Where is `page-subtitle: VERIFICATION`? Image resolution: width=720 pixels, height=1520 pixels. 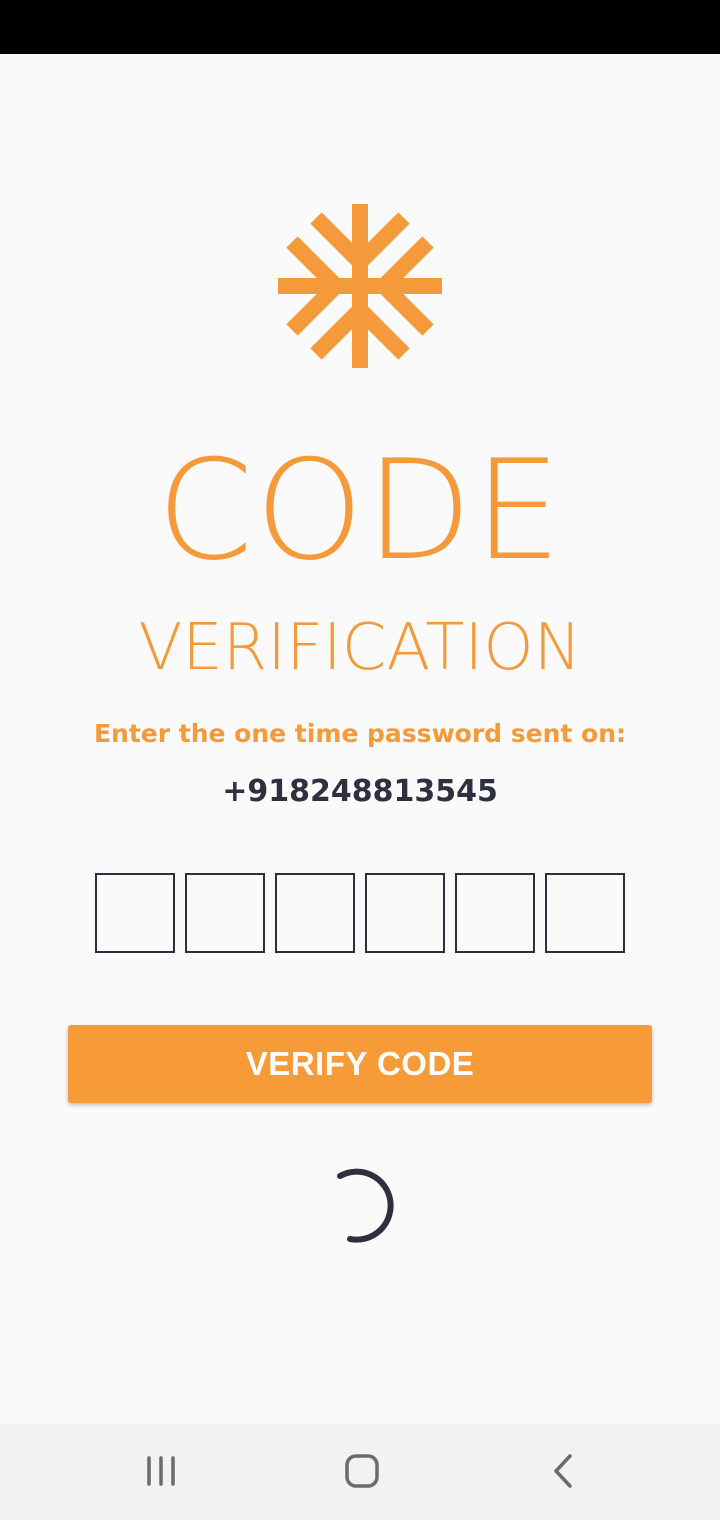 page-subtitle: VERIFICATION is located at coordinates (360, 648).